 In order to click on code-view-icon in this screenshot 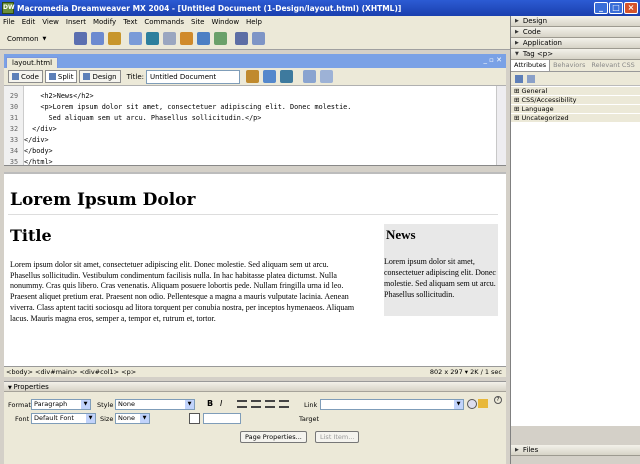, I will do `click(15, 76)`.